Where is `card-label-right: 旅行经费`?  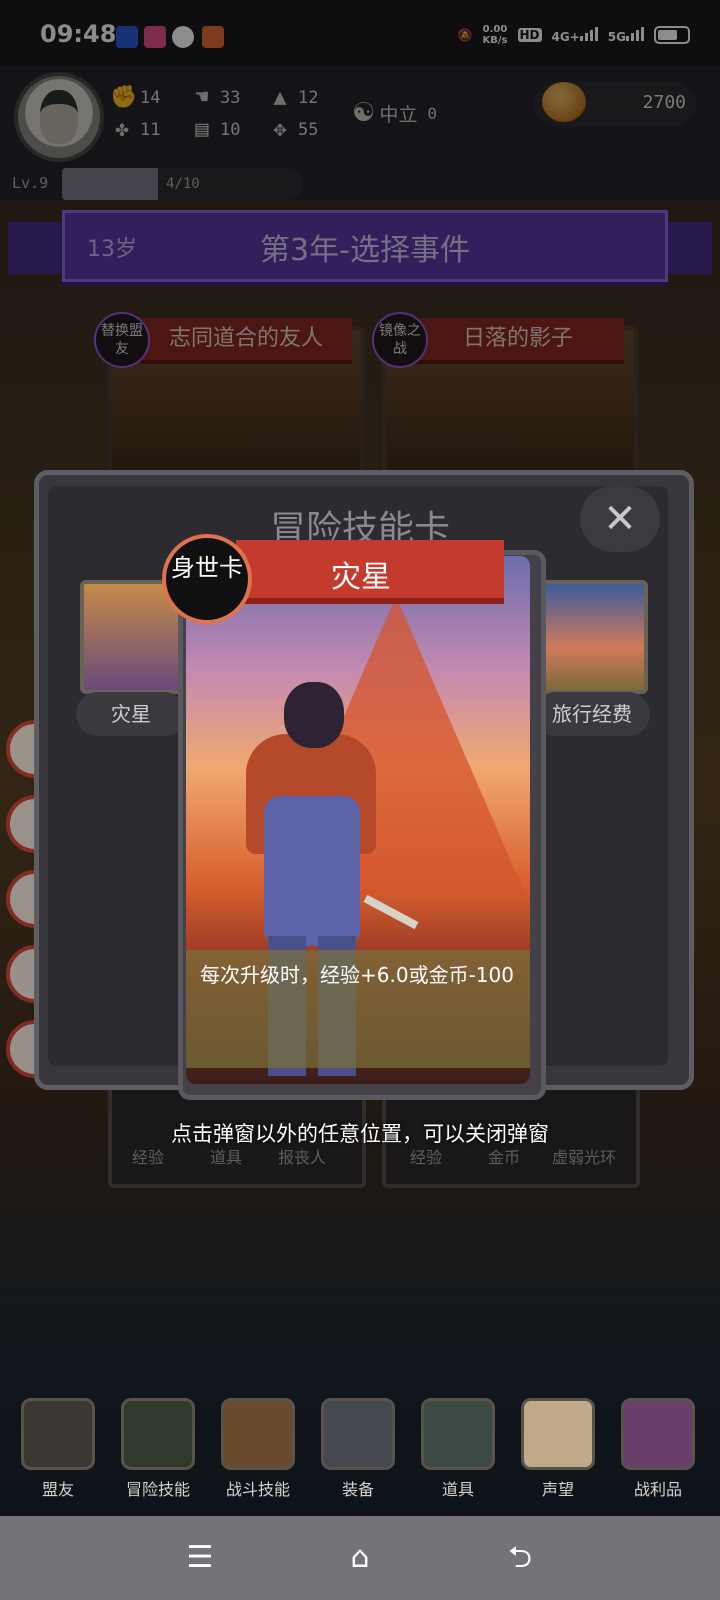 card-label-right: 旅行经费 is located at coordinates (592, 714).